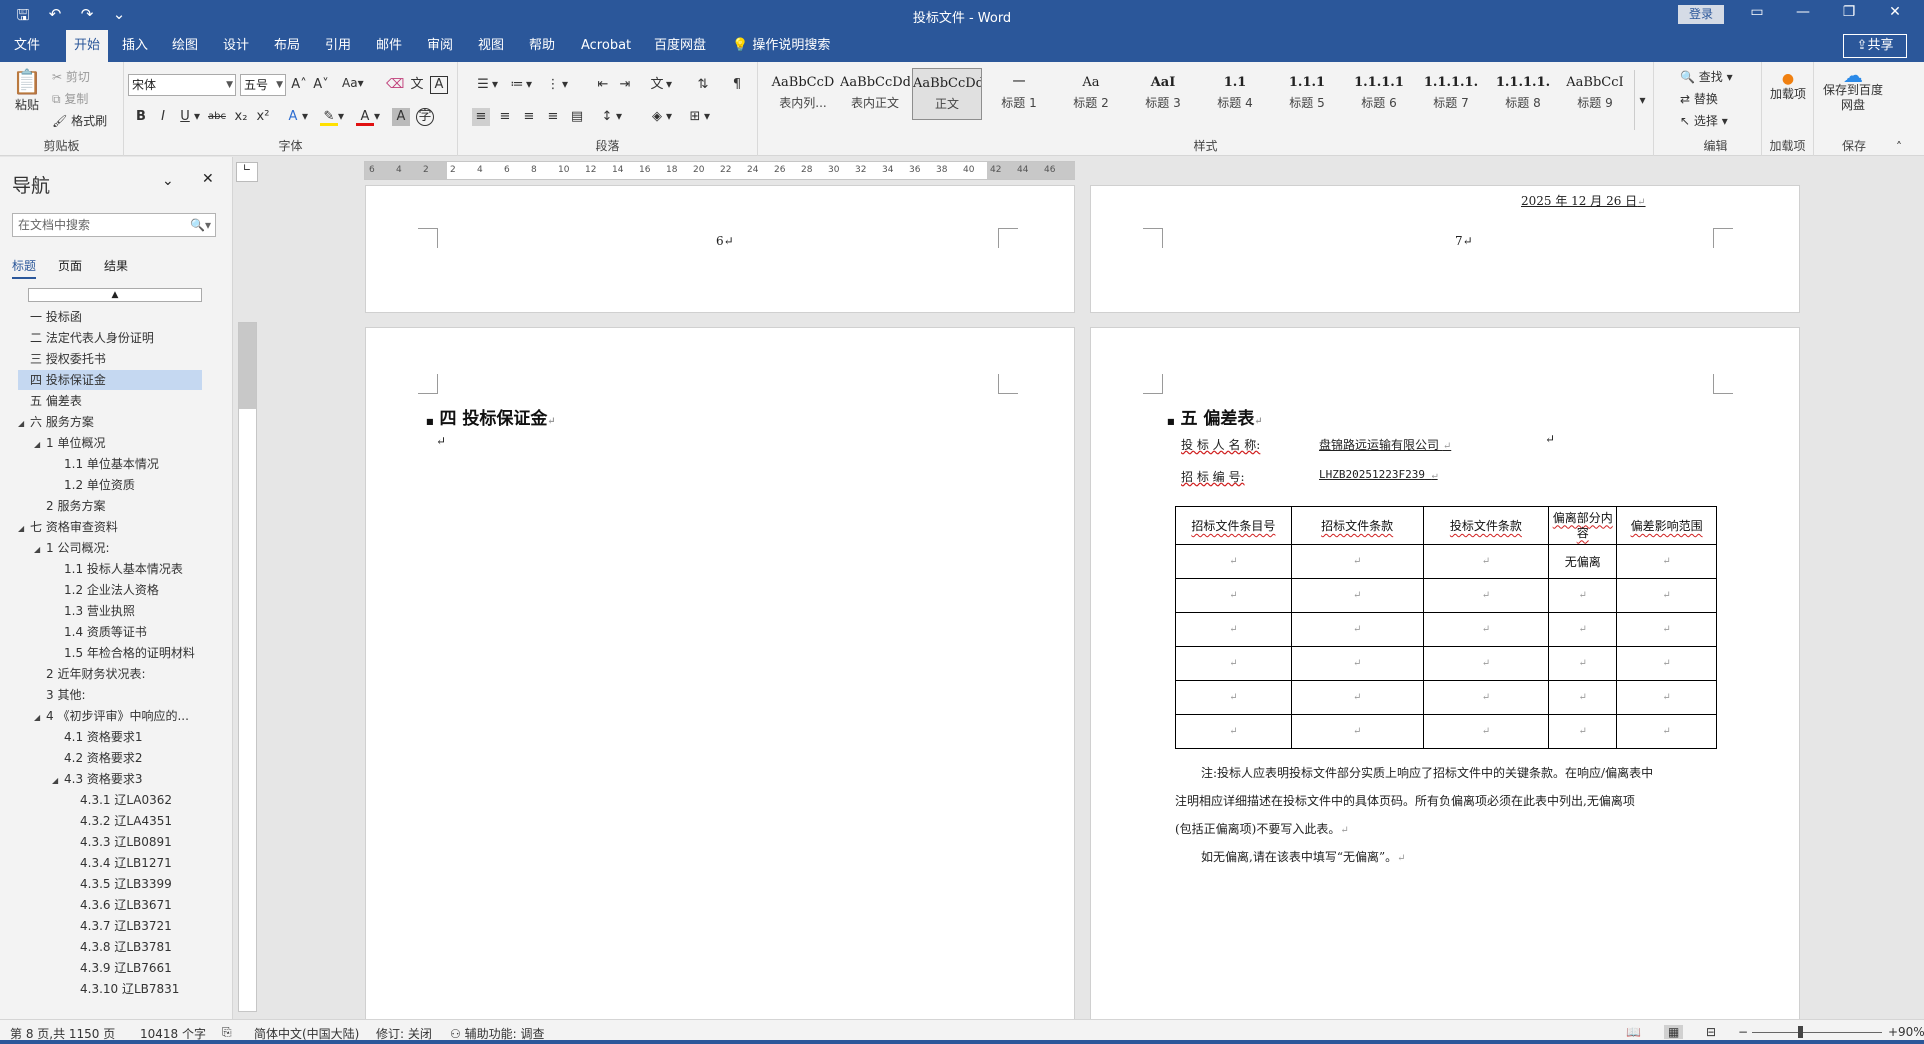 Image resolution: width=1924 pixels, height=1044 pixels. What do you see at coordinates (287, 46) in the screenshot?
I see `tab-layout: 布局` at bounding box center [287, 46].